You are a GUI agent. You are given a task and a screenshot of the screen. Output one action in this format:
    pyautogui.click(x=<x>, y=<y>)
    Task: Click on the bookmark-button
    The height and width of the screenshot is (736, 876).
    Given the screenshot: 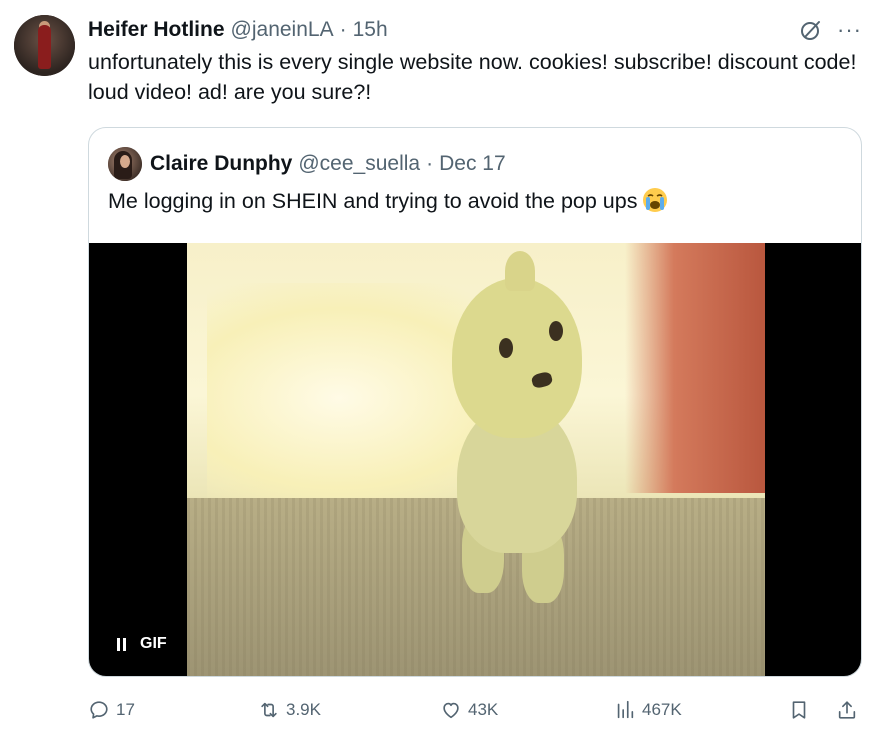 What is the action you would take?
    pyautogui.click(x=799, y=710)
    